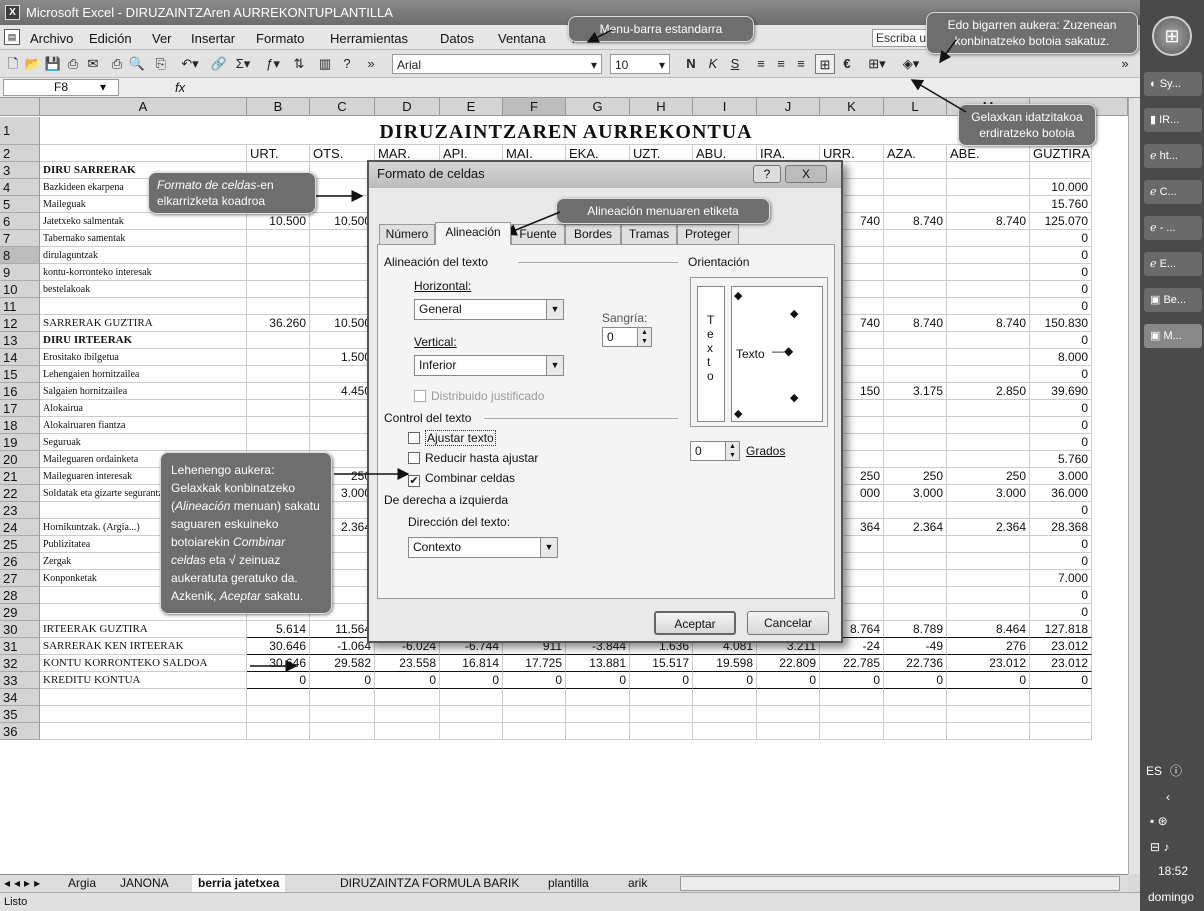 Image resolution: width=1204 pixels, height=911 pixels. What do you see at coordinates (1125, 64) in the screenshot?
I see `toolbar-more-icon: »` at bounding box center [1125, 64].